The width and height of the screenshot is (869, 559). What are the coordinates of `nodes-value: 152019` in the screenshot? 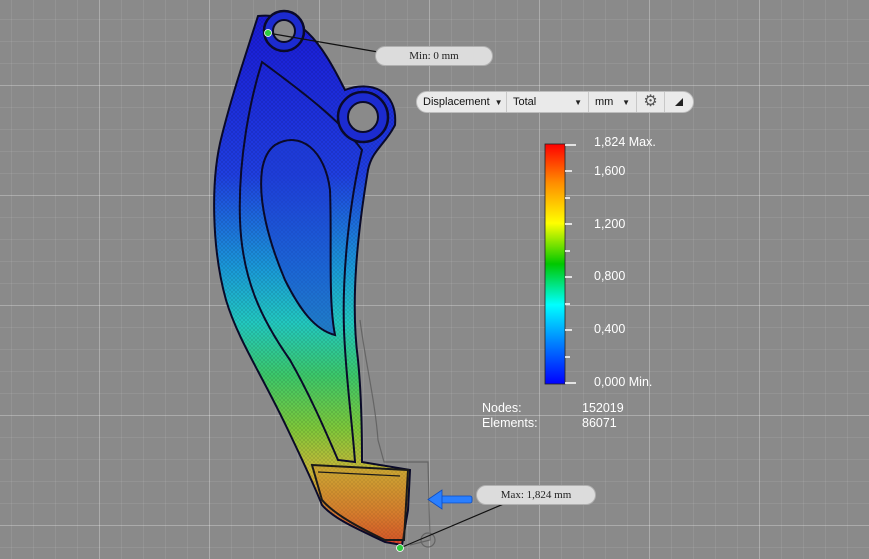 It's located at (603, 408).